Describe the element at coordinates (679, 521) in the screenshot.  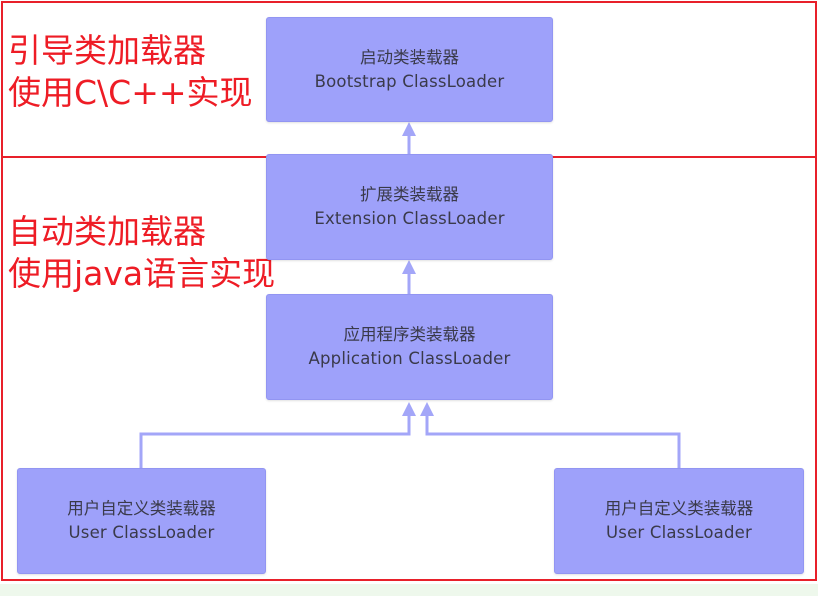
I see `user-classloader-right-box: 用户自定义类装载器 User ClassLoader` at that location.